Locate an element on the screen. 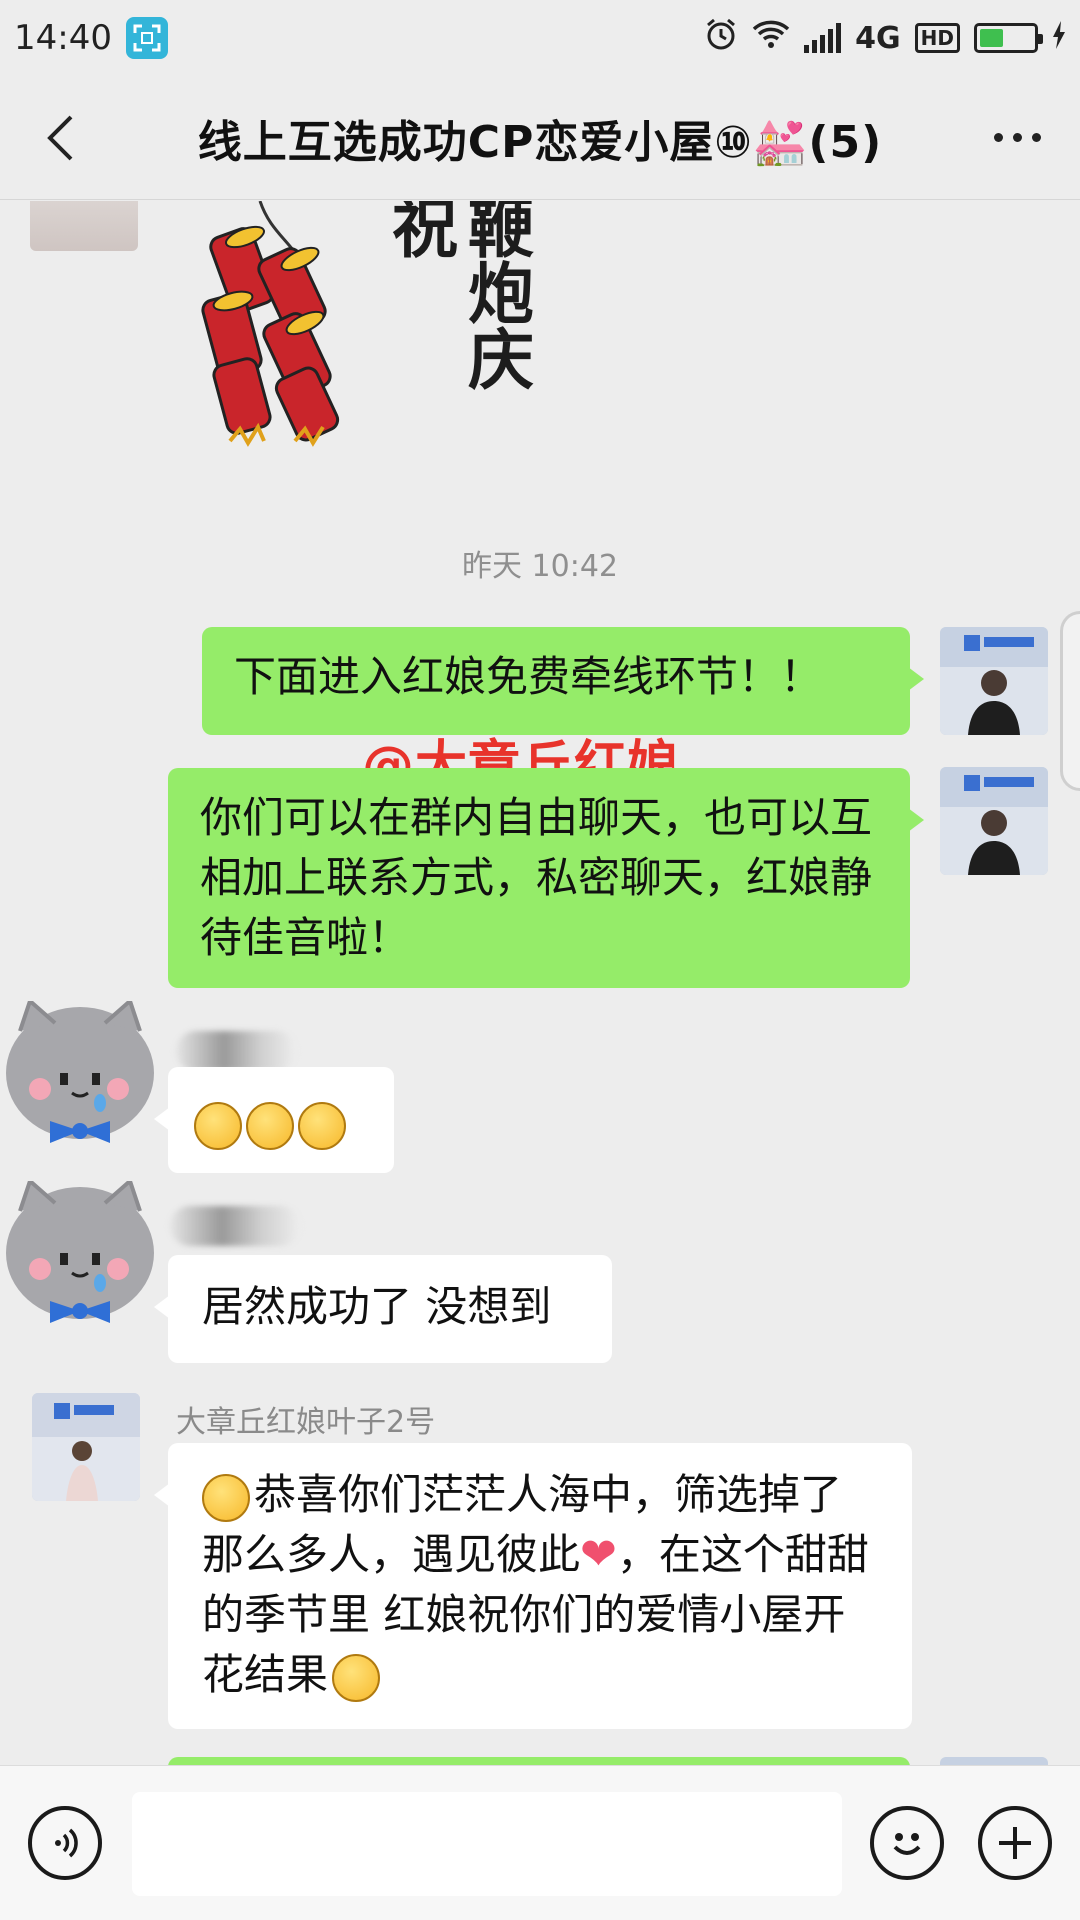  screenshot-app-icon is located at coordinates (146, 38).